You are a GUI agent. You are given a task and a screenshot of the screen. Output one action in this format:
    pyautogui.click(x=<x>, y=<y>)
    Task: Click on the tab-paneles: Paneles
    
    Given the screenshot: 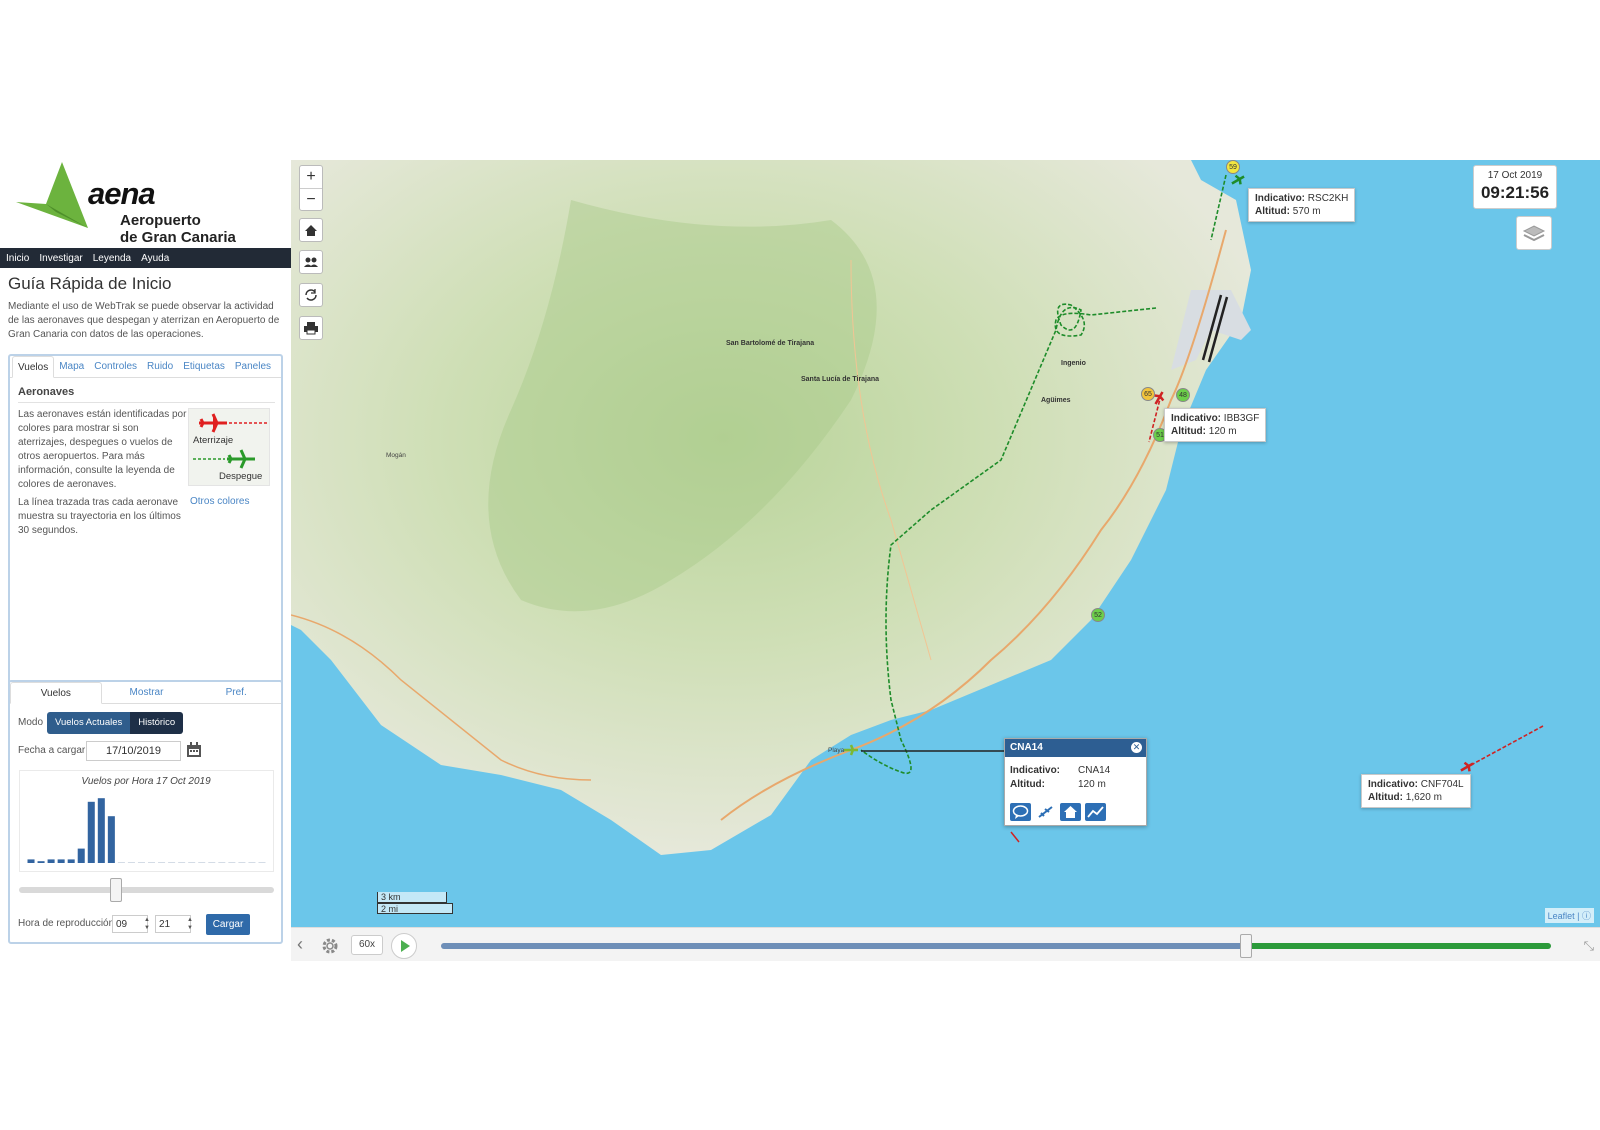 What is the action you would take?
    pyautogui.click(x=253, y=366)
    